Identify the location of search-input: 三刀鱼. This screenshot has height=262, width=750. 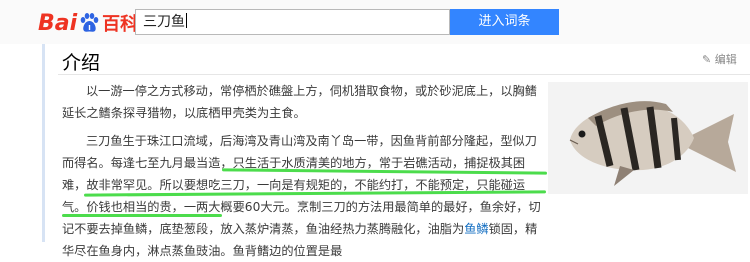
(292, 22).